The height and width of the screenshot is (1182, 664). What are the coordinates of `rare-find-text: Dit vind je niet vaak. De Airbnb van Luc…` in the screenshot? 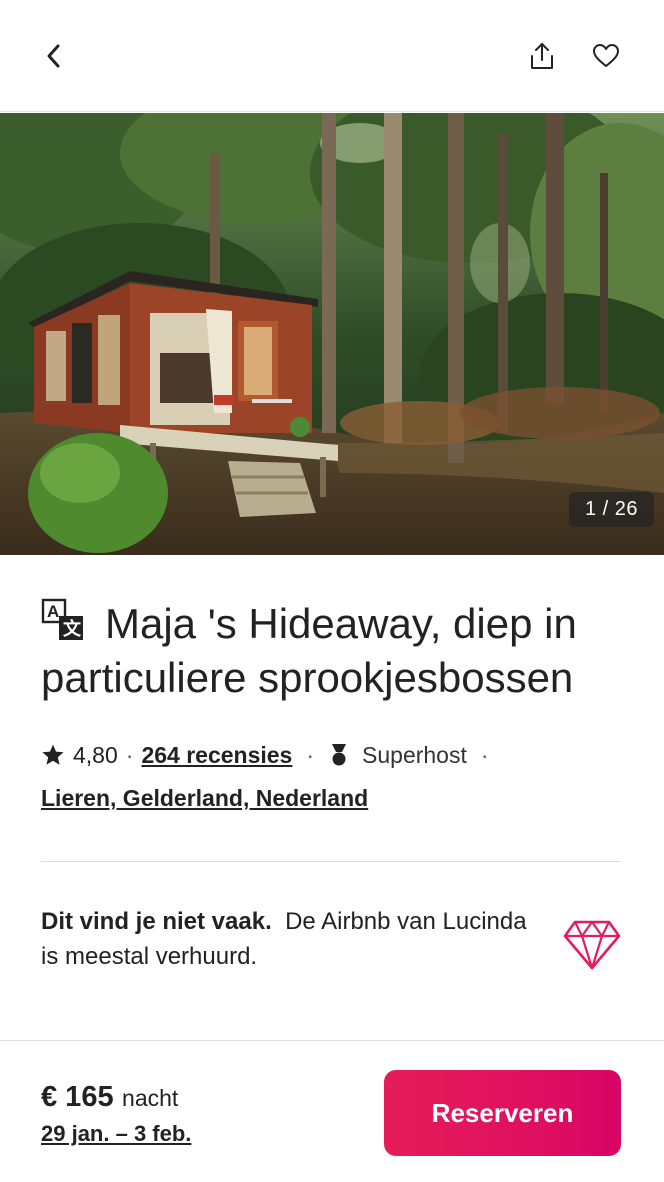 It's located at (286, 939).